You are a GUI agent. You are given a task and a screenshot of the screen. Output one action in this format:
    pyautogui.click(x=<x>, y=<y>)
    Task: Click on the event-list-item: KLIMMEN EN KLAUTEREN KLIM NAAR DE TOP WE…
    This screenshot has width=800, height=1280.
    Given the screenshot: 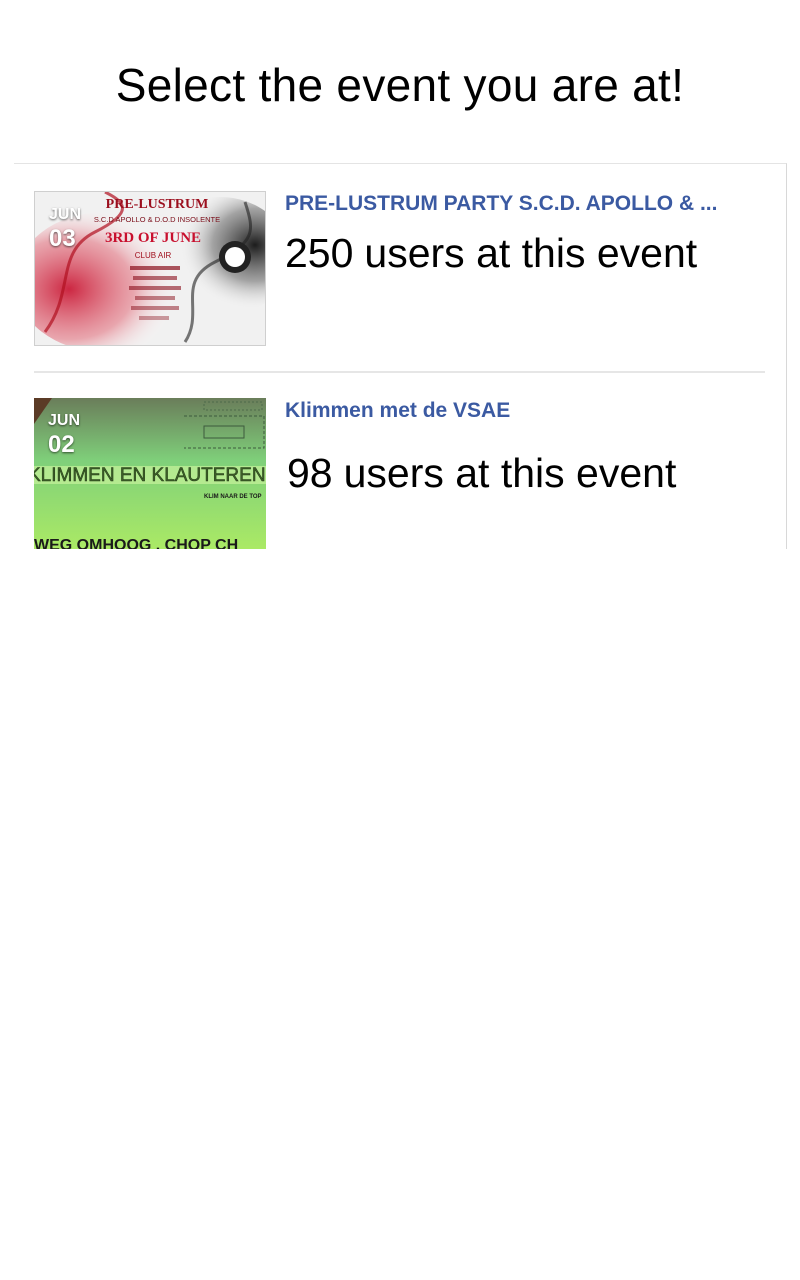 What is the action you would take?
    pyautogui.click(x=400, y=460)
    